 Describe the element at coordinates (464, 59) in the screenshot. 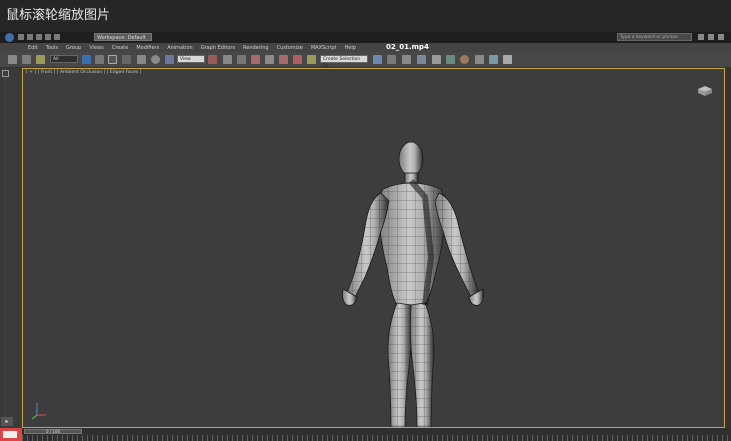

I see `material-editor-icon` at that location.